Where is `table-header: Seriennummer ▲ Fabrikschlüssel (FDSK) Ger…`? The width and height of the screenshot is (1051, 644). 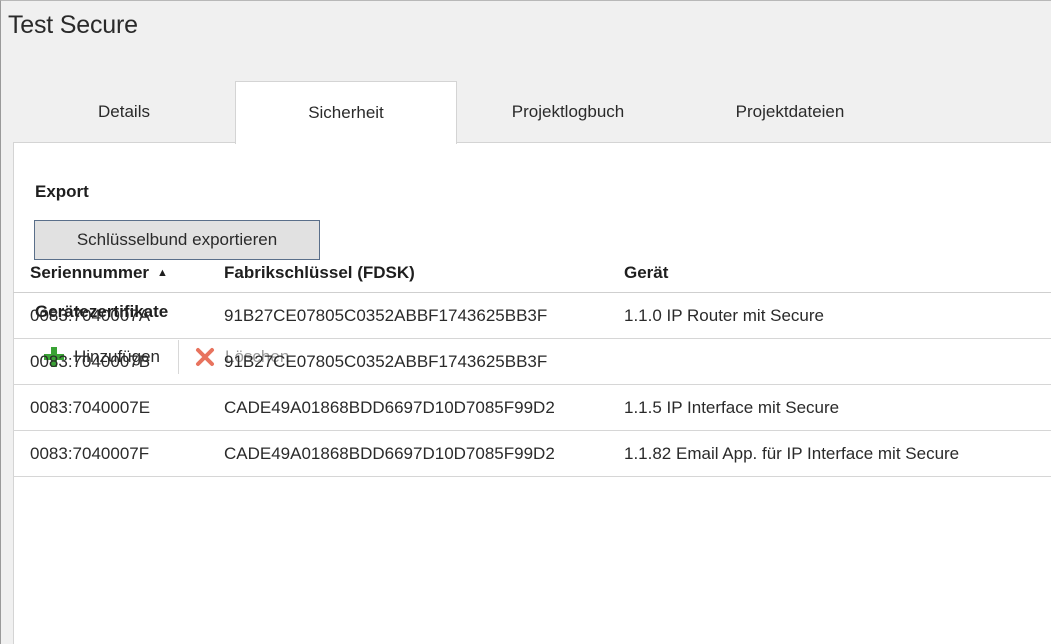 table-header: Seriennummer ▲ Fabrikschlüssel (FDSK) Ger… is located at coordinates (532, 274).